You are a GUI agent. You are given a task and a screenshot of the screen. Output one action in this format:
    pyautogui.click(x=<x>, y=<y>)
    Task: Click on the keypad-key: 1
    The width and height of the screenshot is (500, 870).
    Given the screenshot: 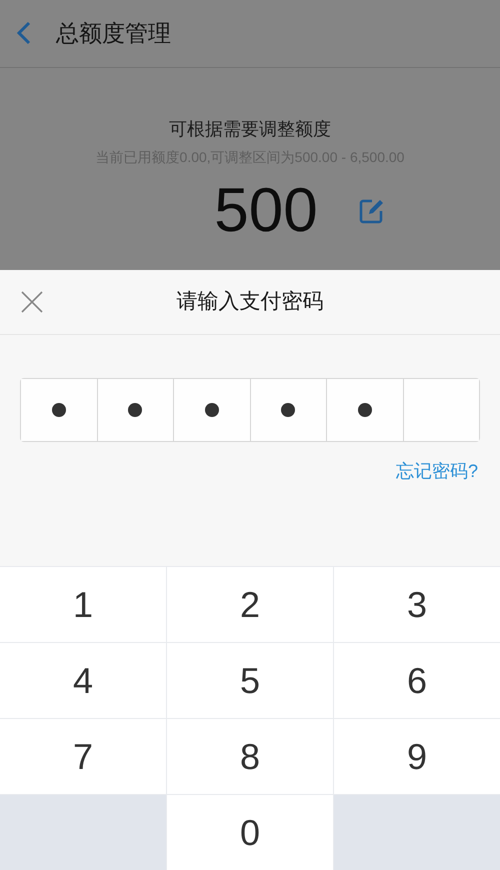 What is the action you would take?
    pyautogui.click(x=83, y=604)
    